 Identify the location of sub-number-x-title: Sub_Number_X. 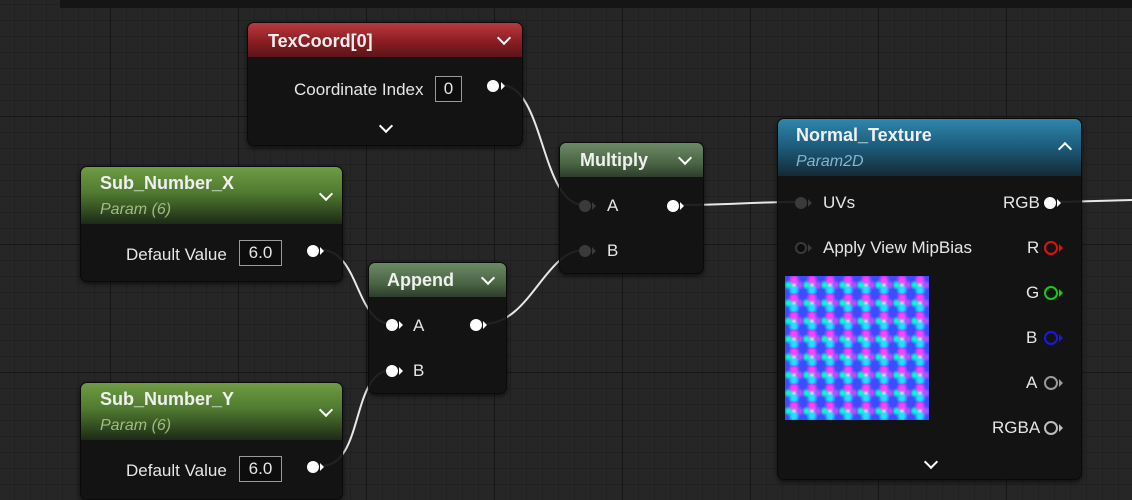
(167, 183).